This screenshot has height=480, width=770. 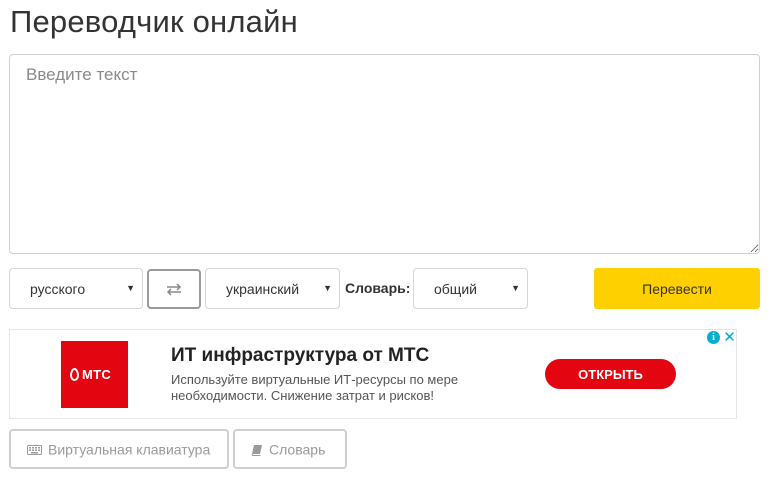 I want to click on ad-open-button: ОТКРЫТЬ, so click(x=610, y=374).